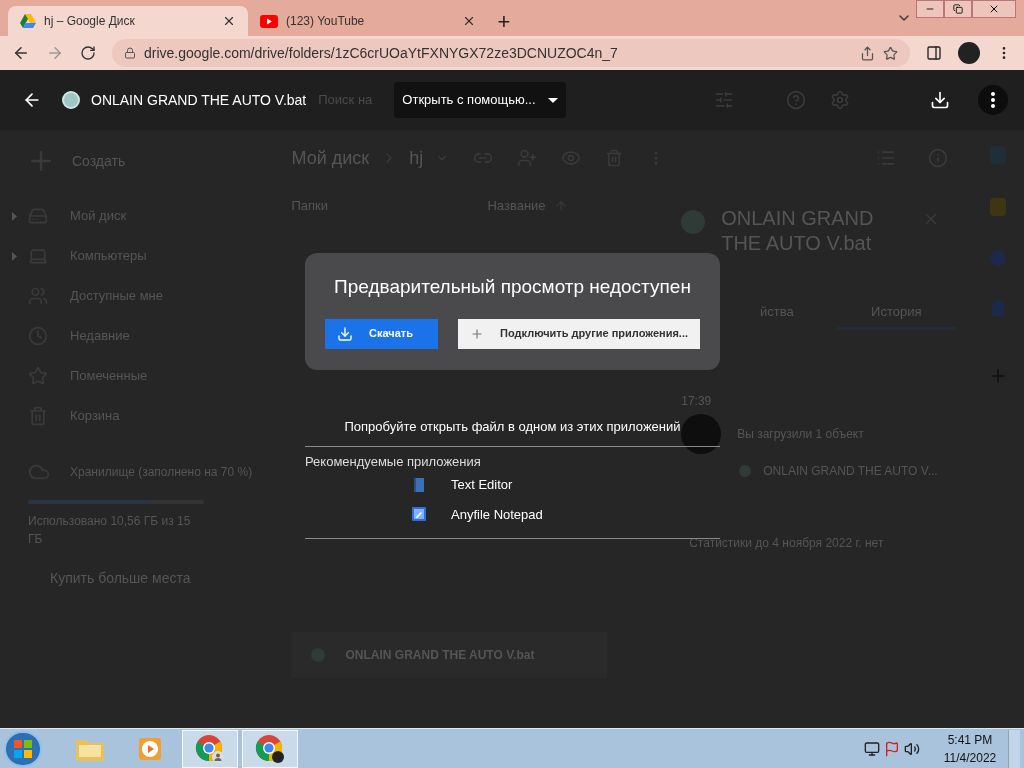 Image resolution: width=1024 pixels, height=768 pixels. What do you see at coordinates (969, 53) in the screenshot?
I see `profile-avatar` at bounding box center [969, 53].